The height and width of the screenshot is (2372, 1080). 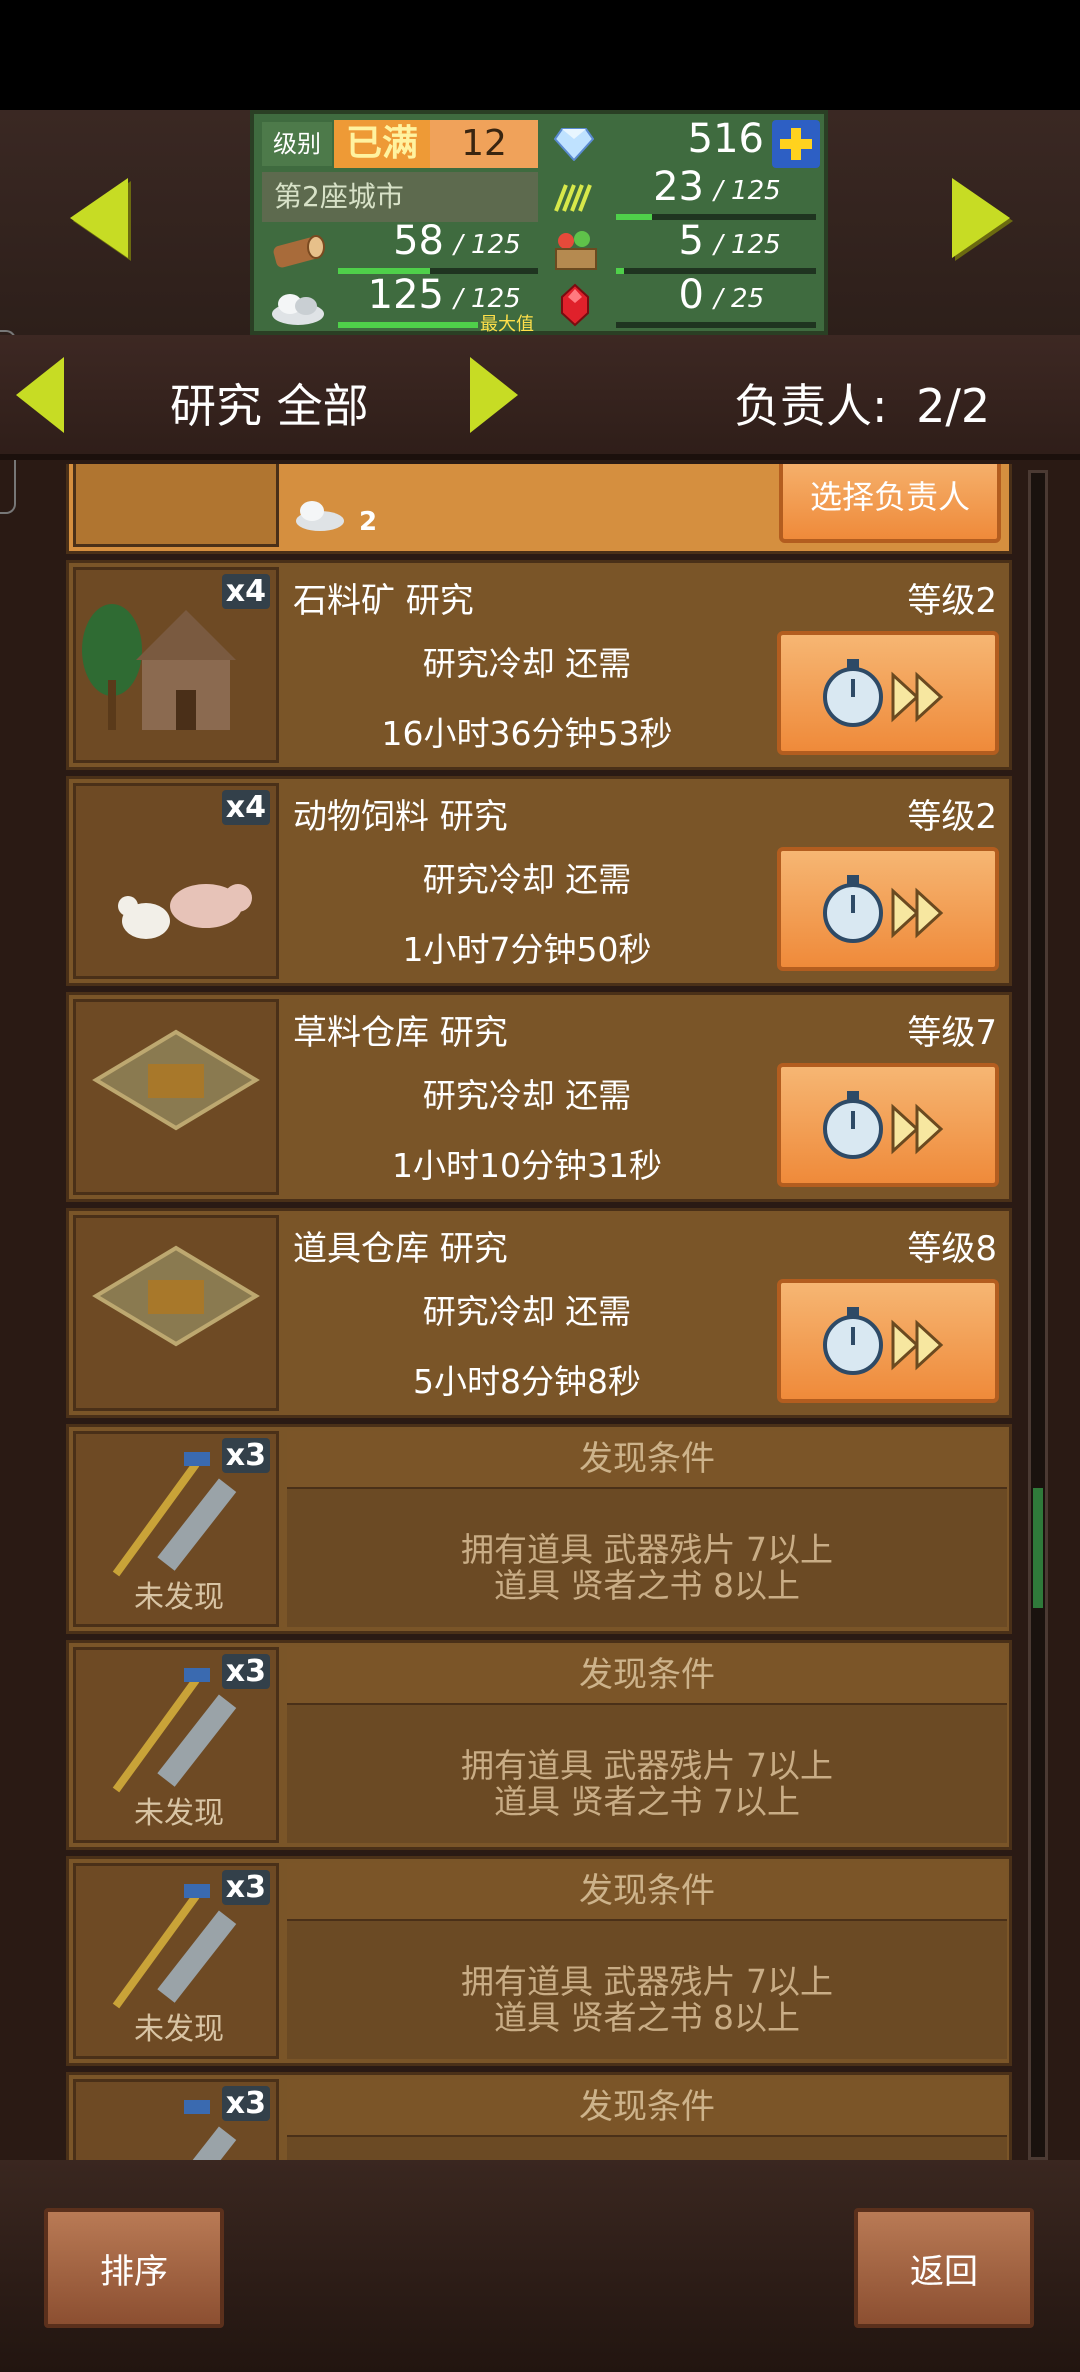 What do you see at coordinates (527, 733) in the screenshot?
I see `research-time: 16小时36分钟53秒` at bounding box center [527, 733].